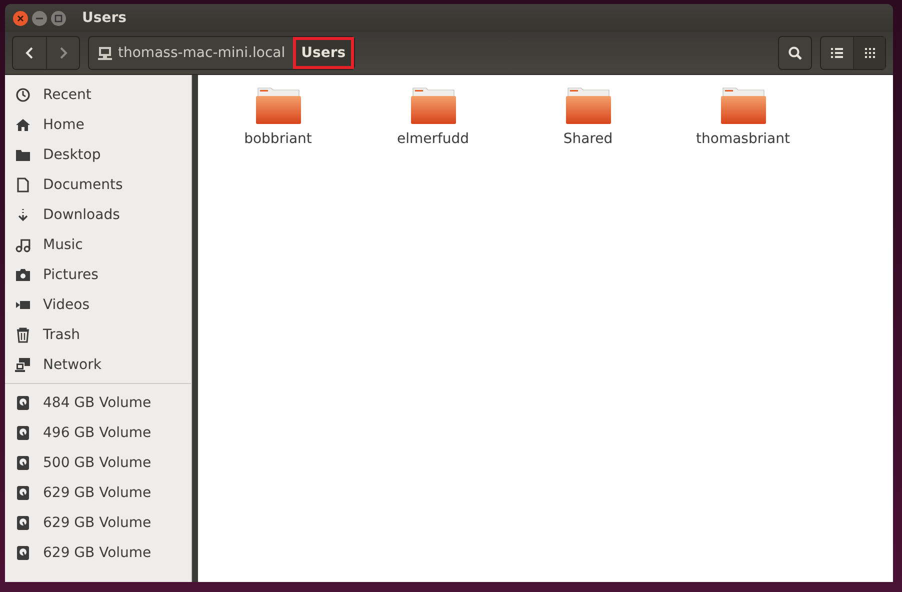 This screenshot has height=592, width=902. What do you see at coordinates (588, 139) in the screenshot?
I see `folder-name: Shared` at bounding box center [588, 139].